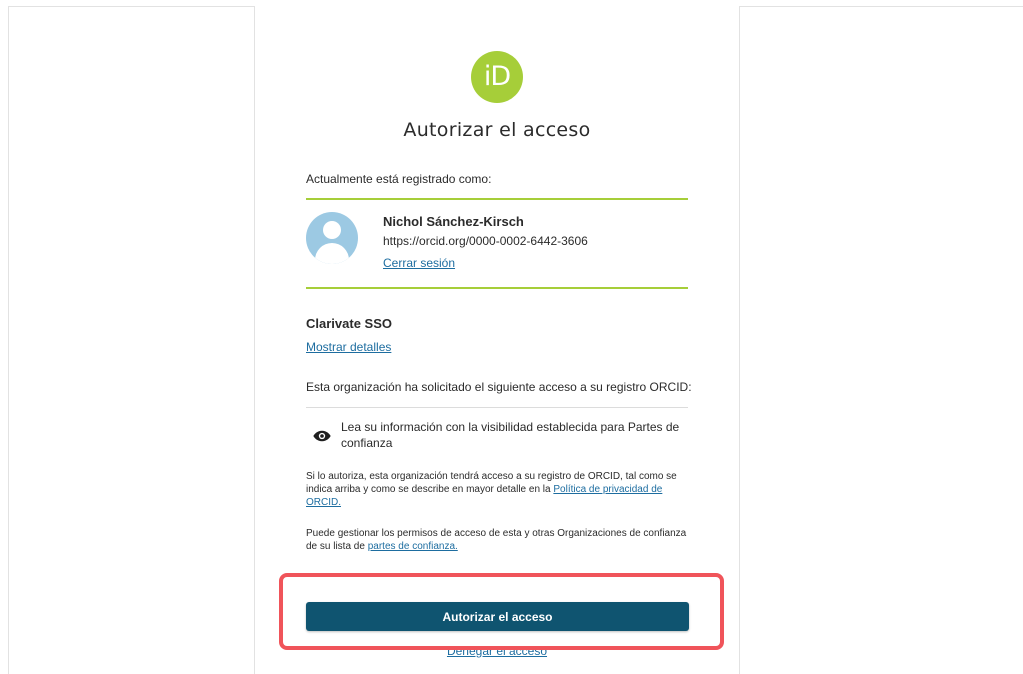 This screenshot has height=674, width=1023. What do you see at coordinates (349, 323) in the screenshot?
I see `client-name: Clarivate SSO` at bounding box center [349, 323].